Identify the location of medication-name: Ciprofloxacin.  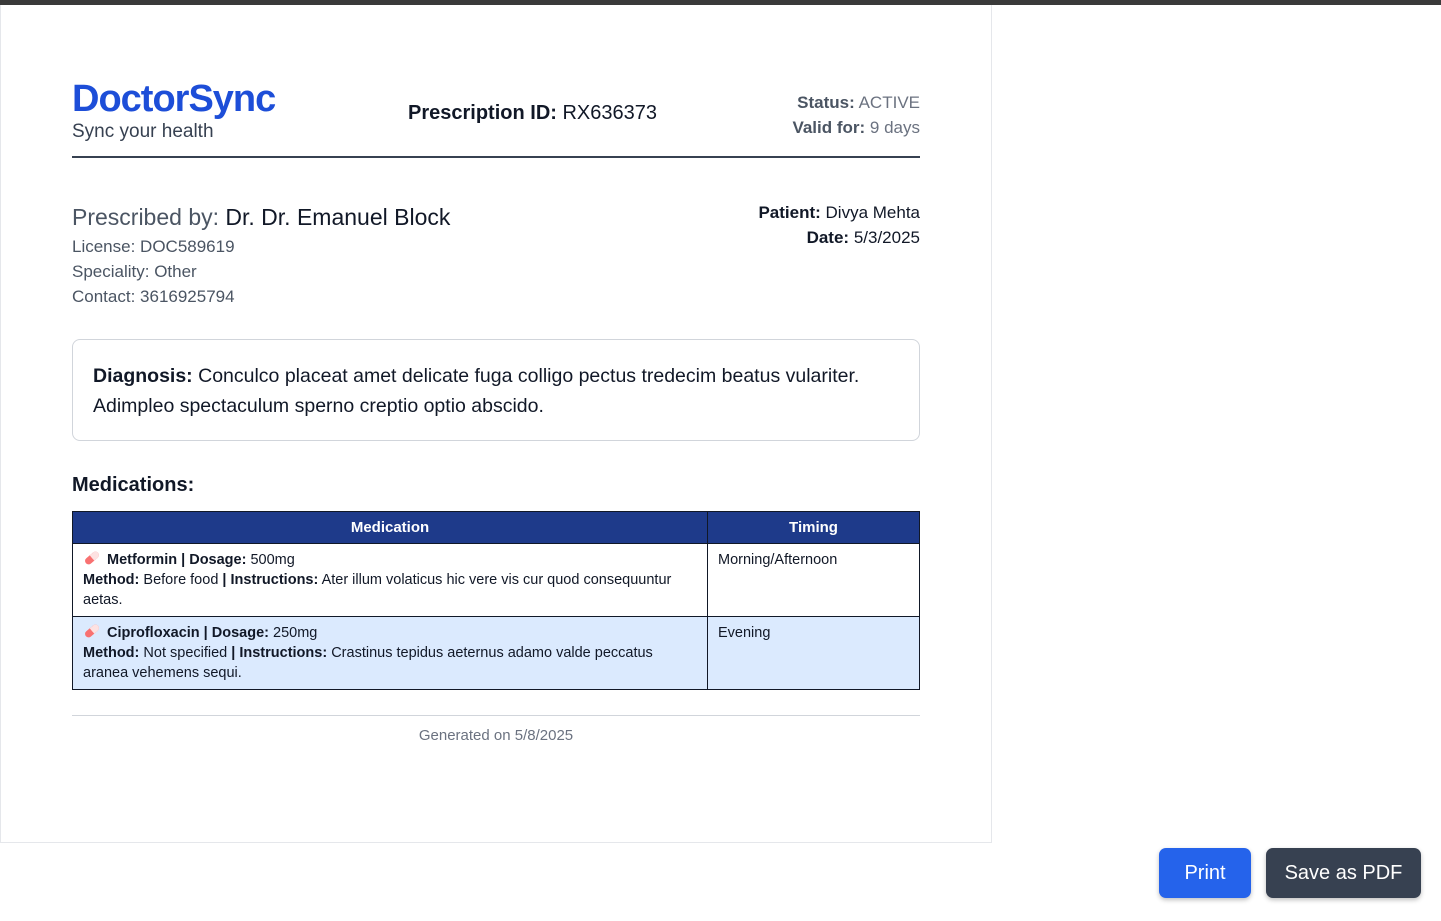
(153, 633).